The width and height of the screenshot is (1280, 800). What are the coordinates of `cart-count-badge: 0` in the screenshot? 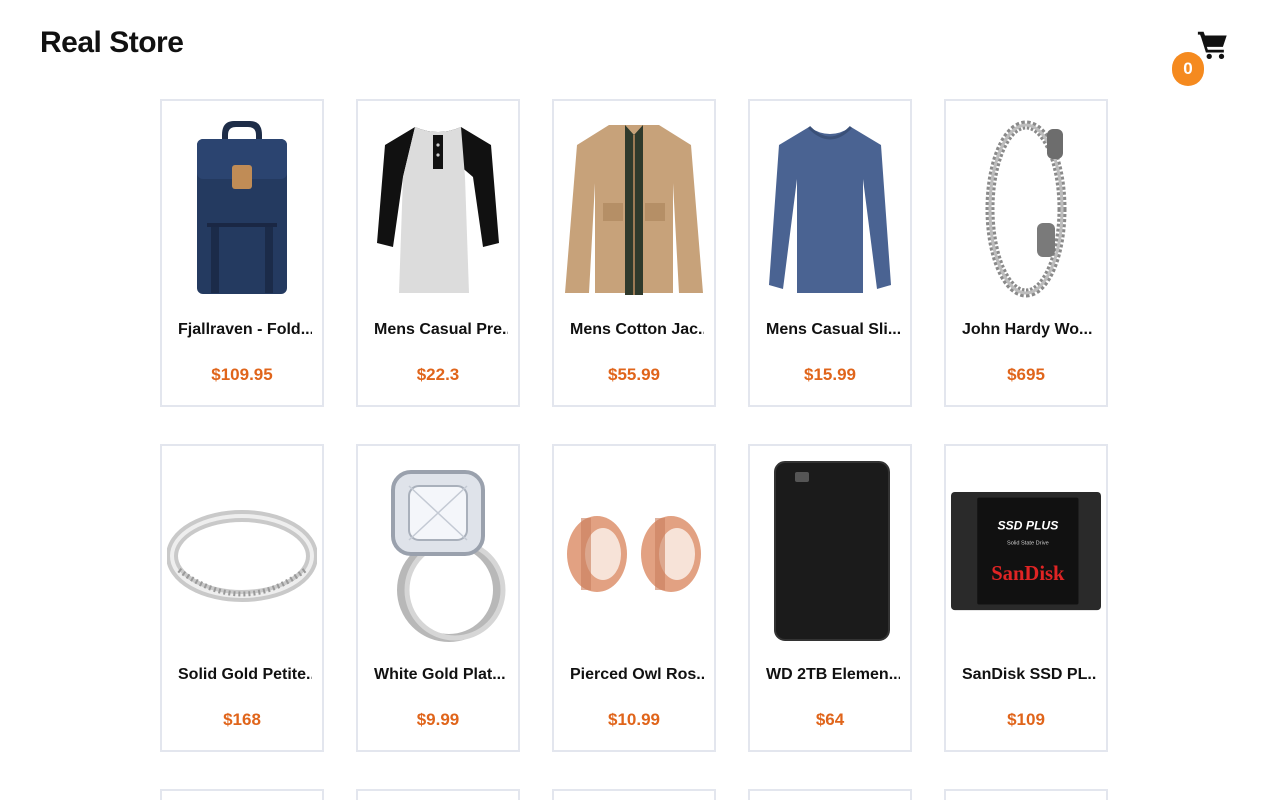 It's located at (1188, 69).